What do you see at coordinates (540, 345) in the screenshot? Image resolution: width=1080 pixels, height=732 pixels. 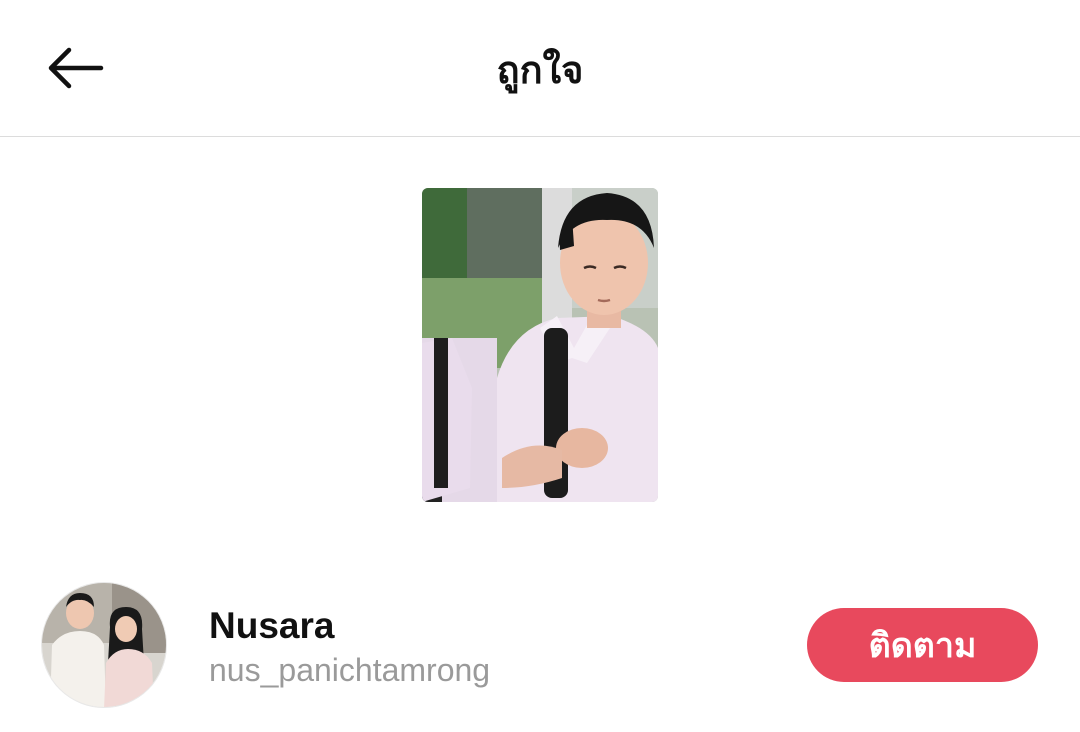 I see `video-thumbnail` at bounding box center [540, 345].